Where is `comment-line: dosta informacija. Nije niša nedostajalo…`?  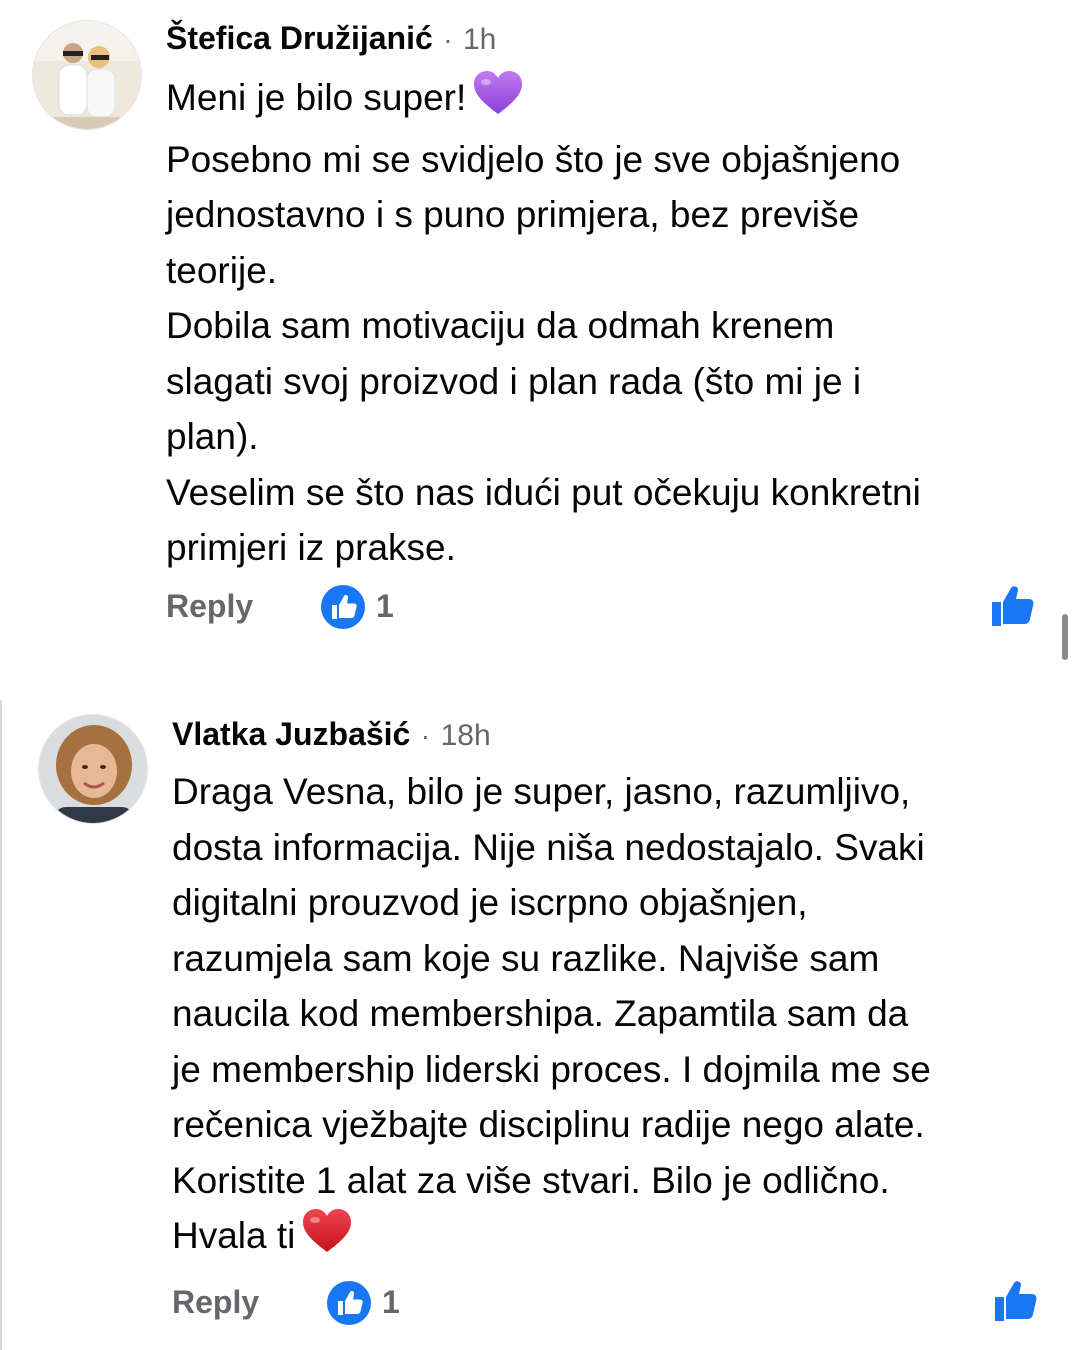 comment-line: dosta informacija. Nije niša nedostajalo… is located at coordinates (548, 847).